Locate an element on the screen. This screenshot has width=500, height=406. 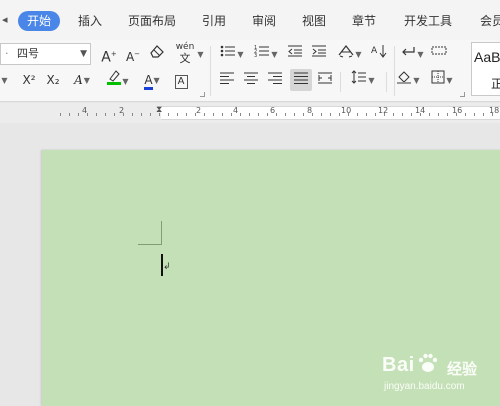
tab-developer-tools: 开发工具 is located at coordinates (428, 21).